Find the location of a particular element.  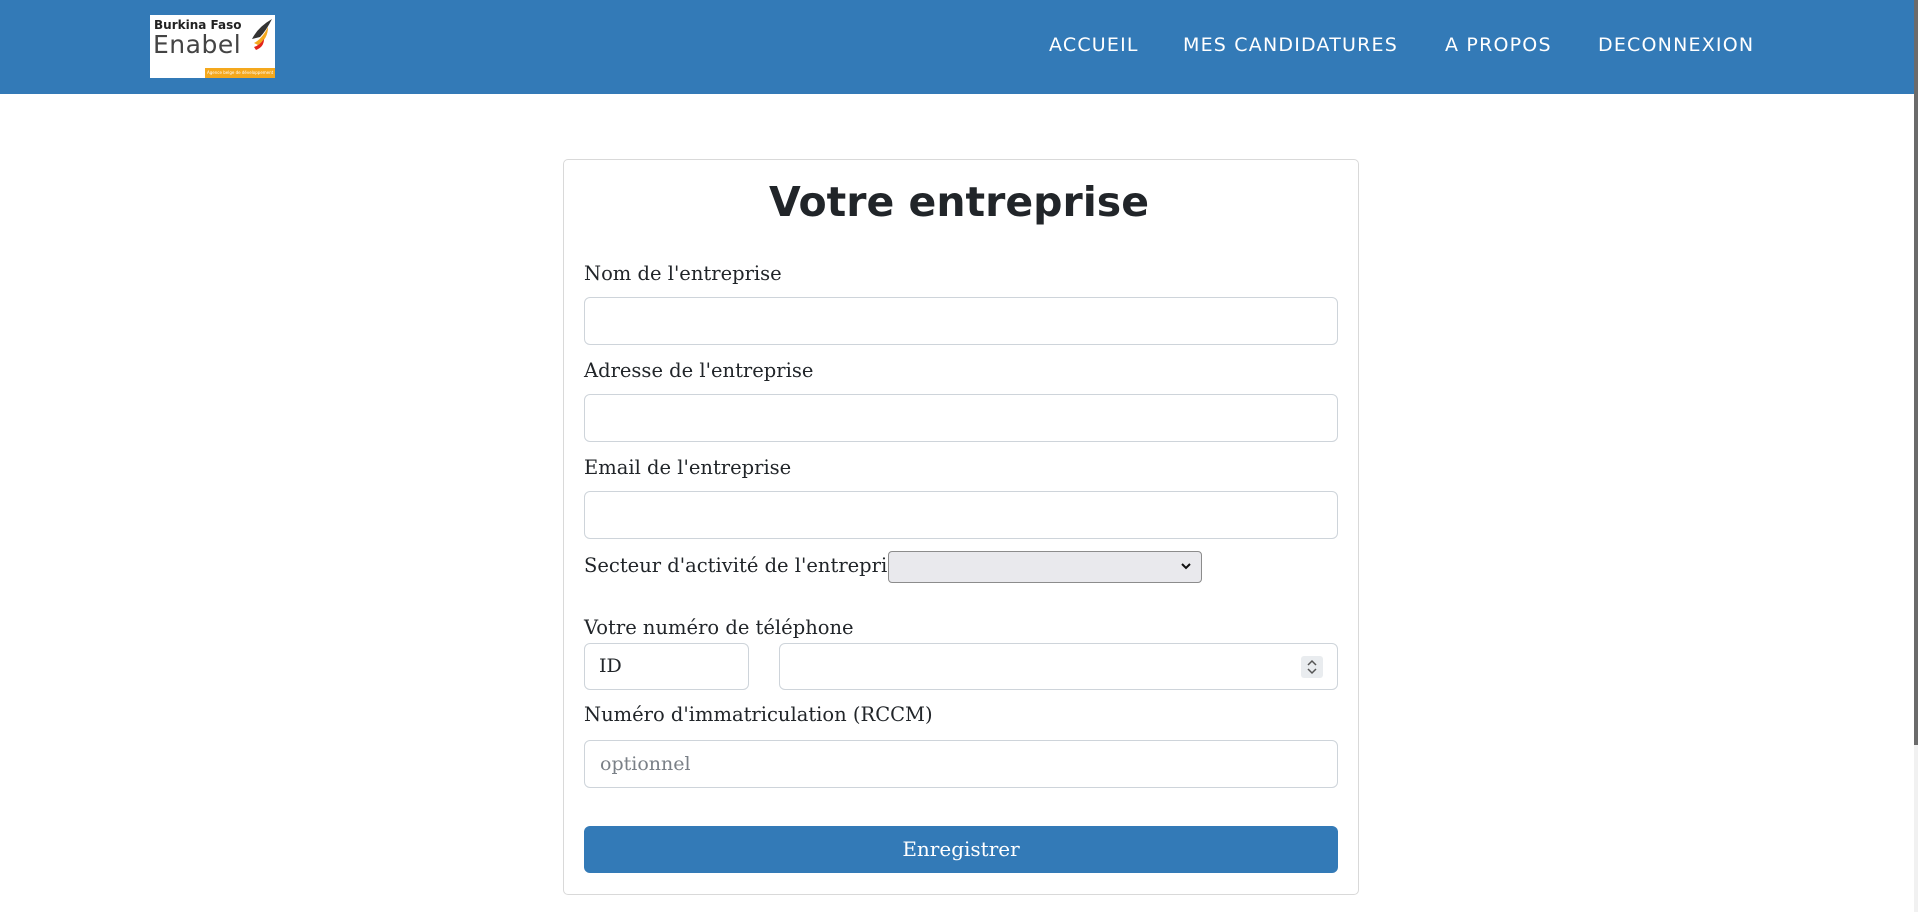

phone-label: Votre numéro de téléphone is located at coordinates (719, 627).